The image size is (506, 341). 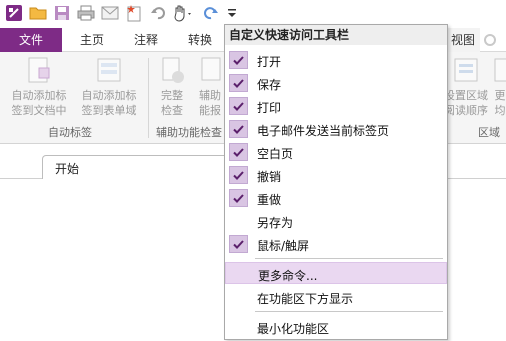 I want to click on group-label-auto-tag: 自动标签, so click(x=70, y=132).